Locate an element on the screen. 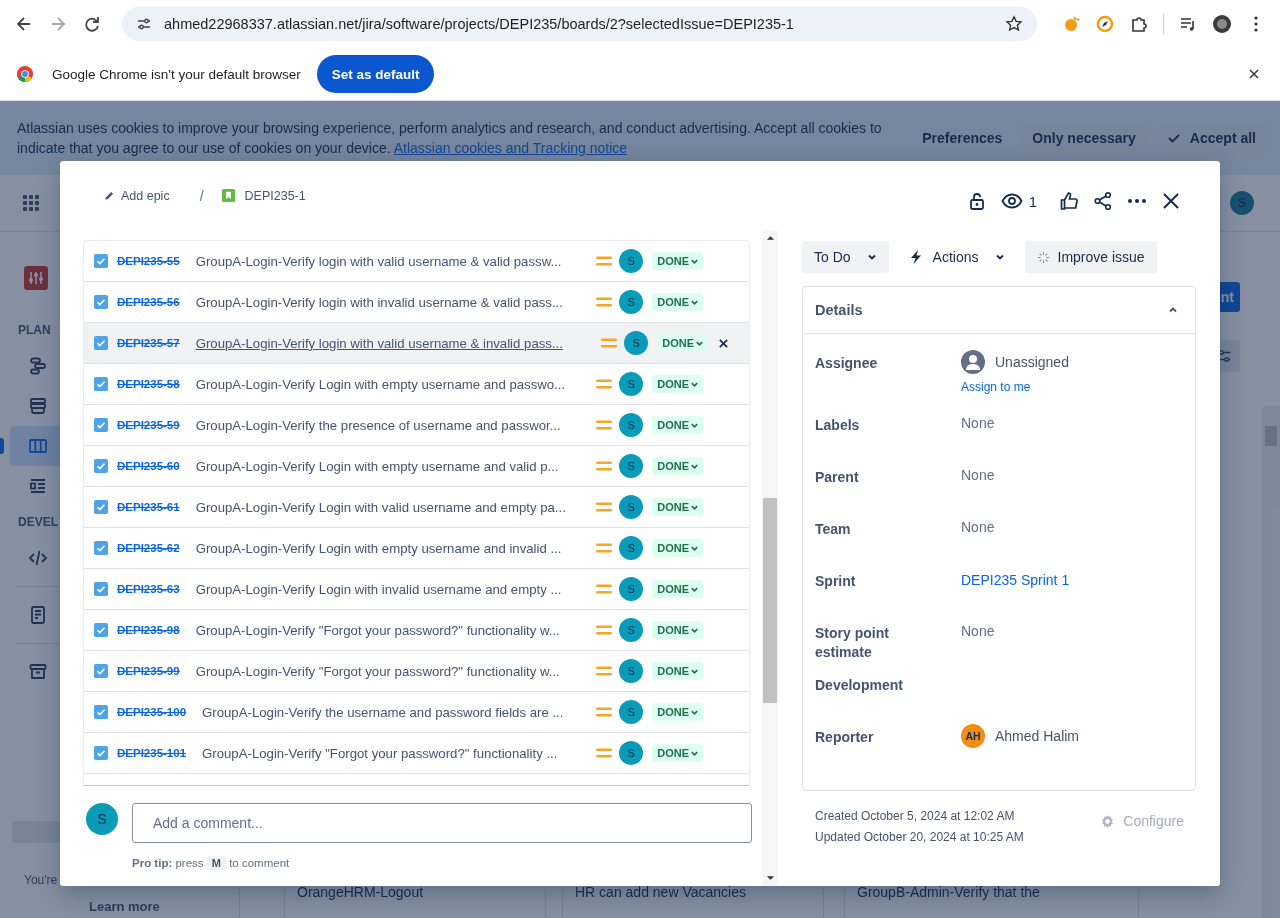 The height and width of the screenshot is (918, 1280). pro-tip: Pro tip: press M to comment is located at coordinates (211, 863).